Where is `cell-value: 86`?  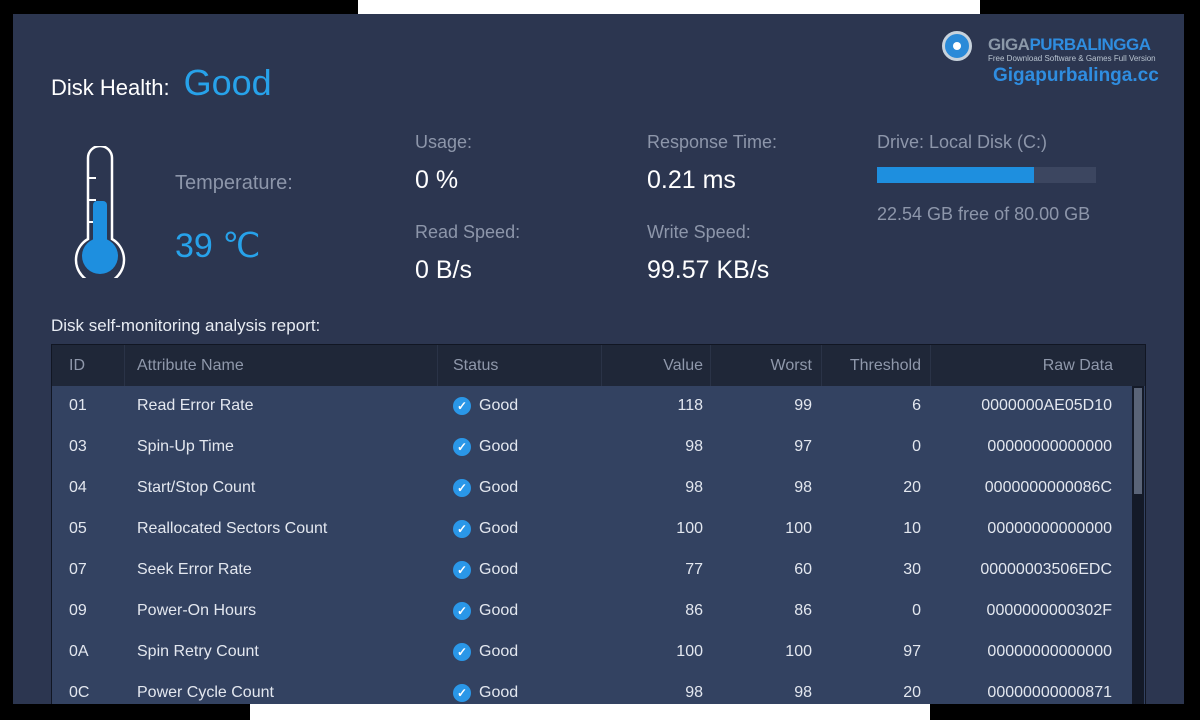 cell-value: 86 is located at coordinates (694, 610).